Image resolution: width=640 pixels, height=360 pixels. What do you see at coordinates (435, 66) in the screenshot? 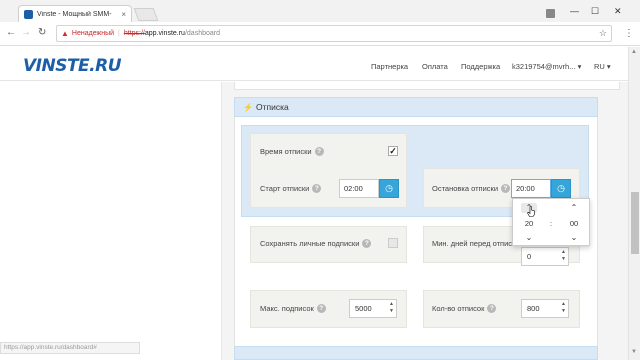
I see `nav-payment: Оплата` at bounding box center [435, 66].